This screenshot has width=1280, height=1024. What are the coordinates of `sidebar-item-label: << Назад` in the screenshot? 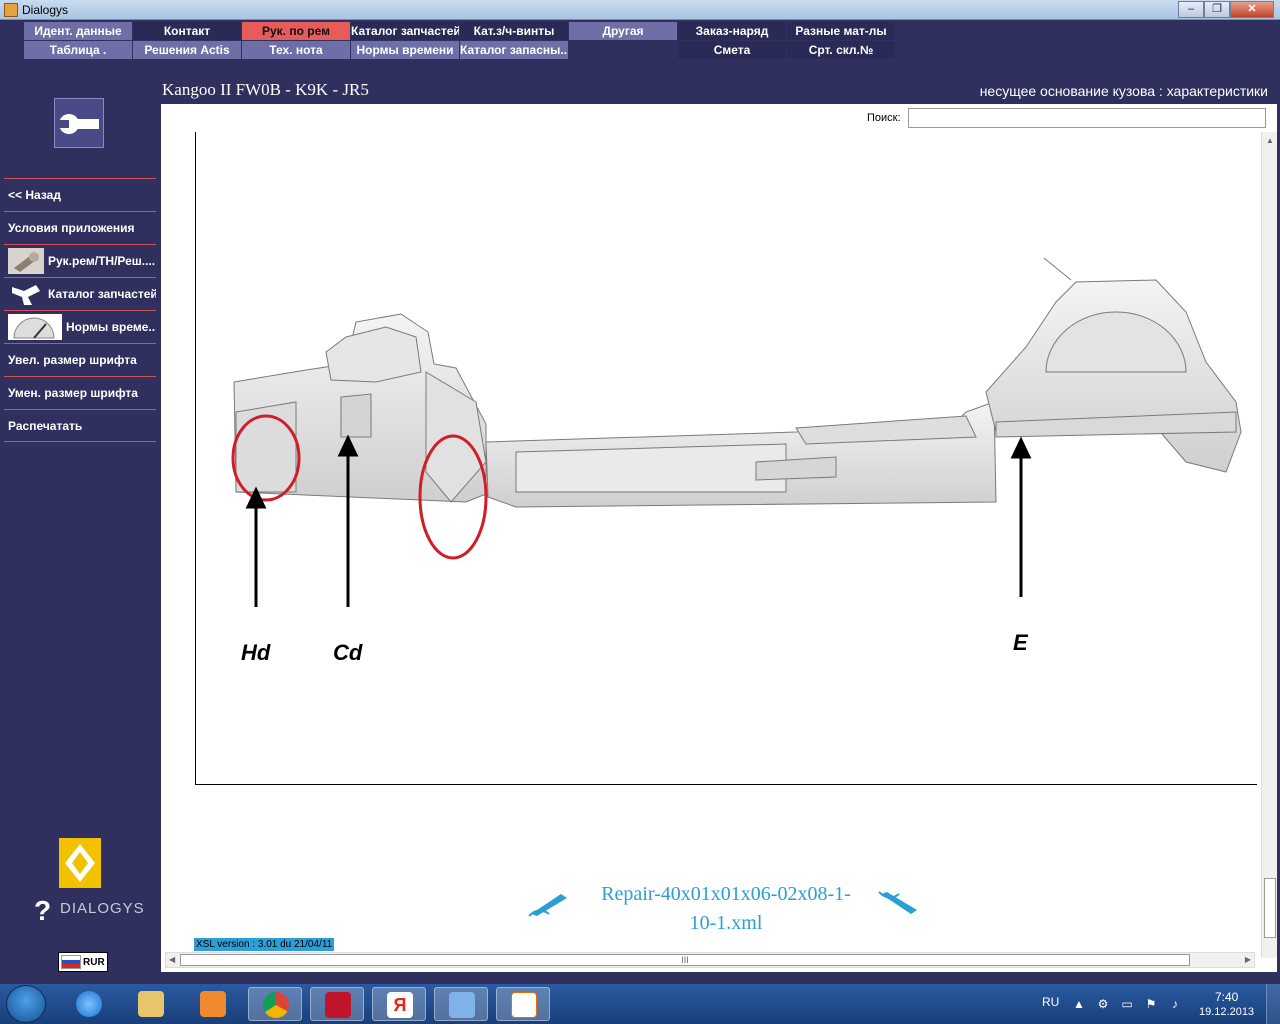 It's located at (34, 195).